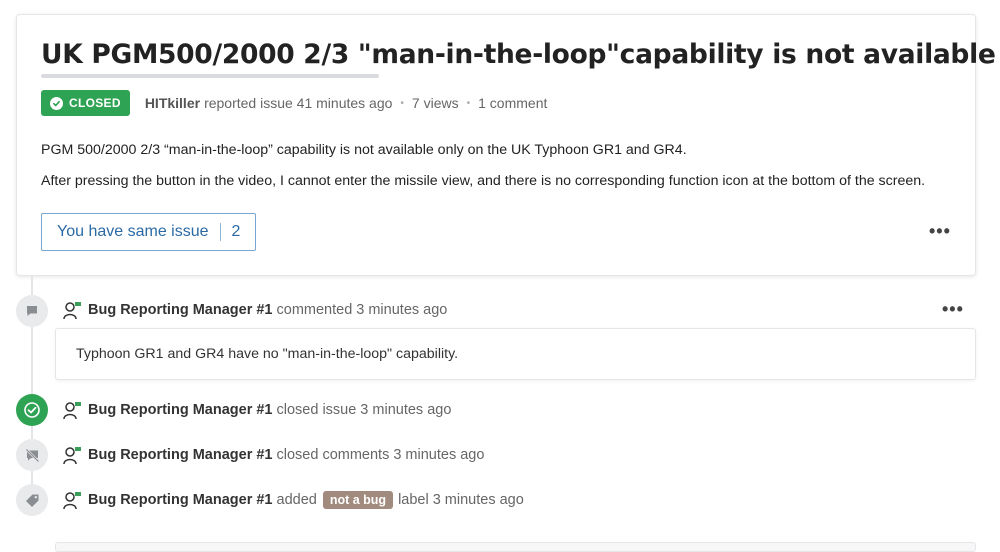 Image resolution: width=1000 pixels, height=552 pixels. I want to click on same-issue-count: 2, so click(236, 231).